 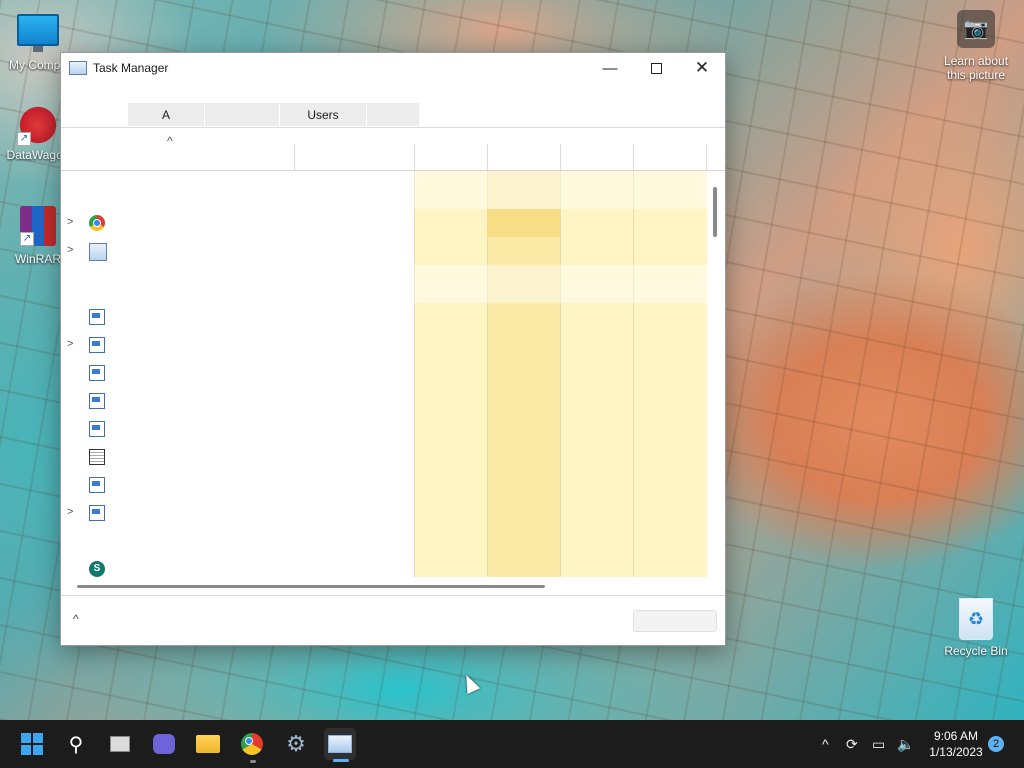 I want to click on task-view-icon, so click(x=120, y=744).